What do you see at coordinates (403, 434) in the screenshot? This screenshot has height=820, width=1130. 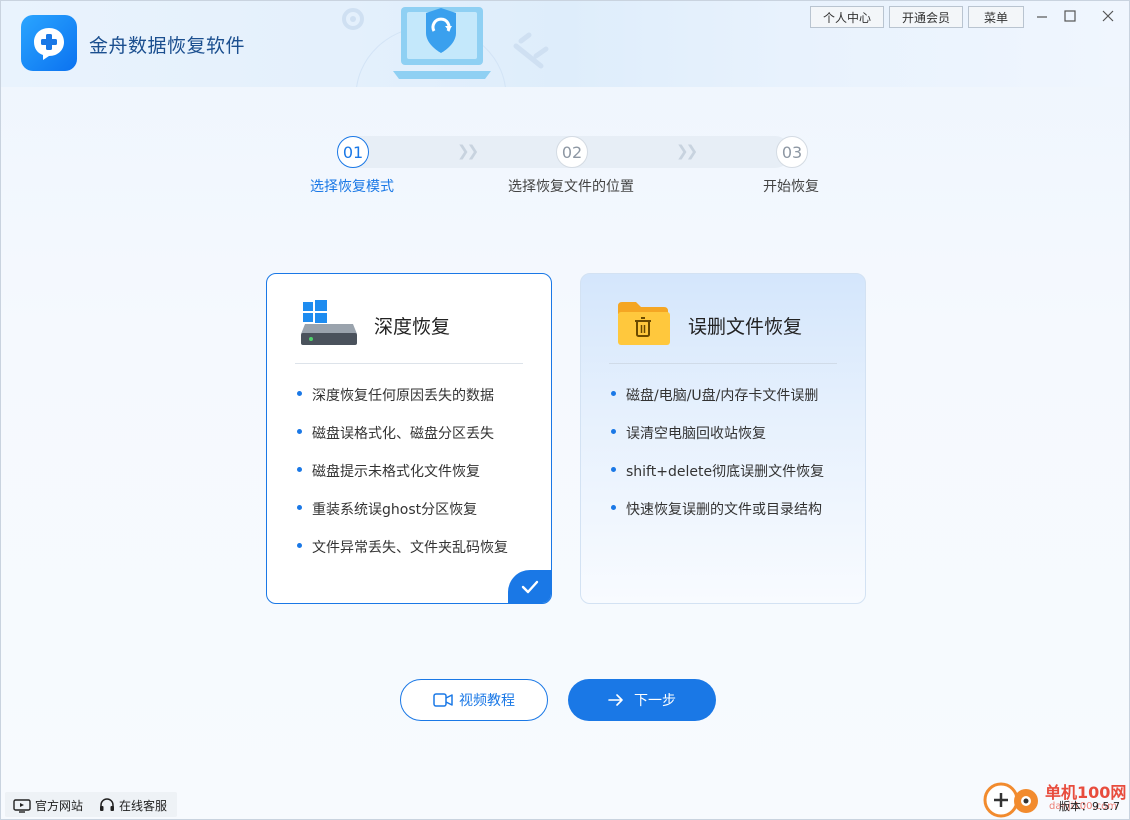 I see `feature-item: 磁盘误格式化、磁盘分区丢失` at bounding box center [403, 434].